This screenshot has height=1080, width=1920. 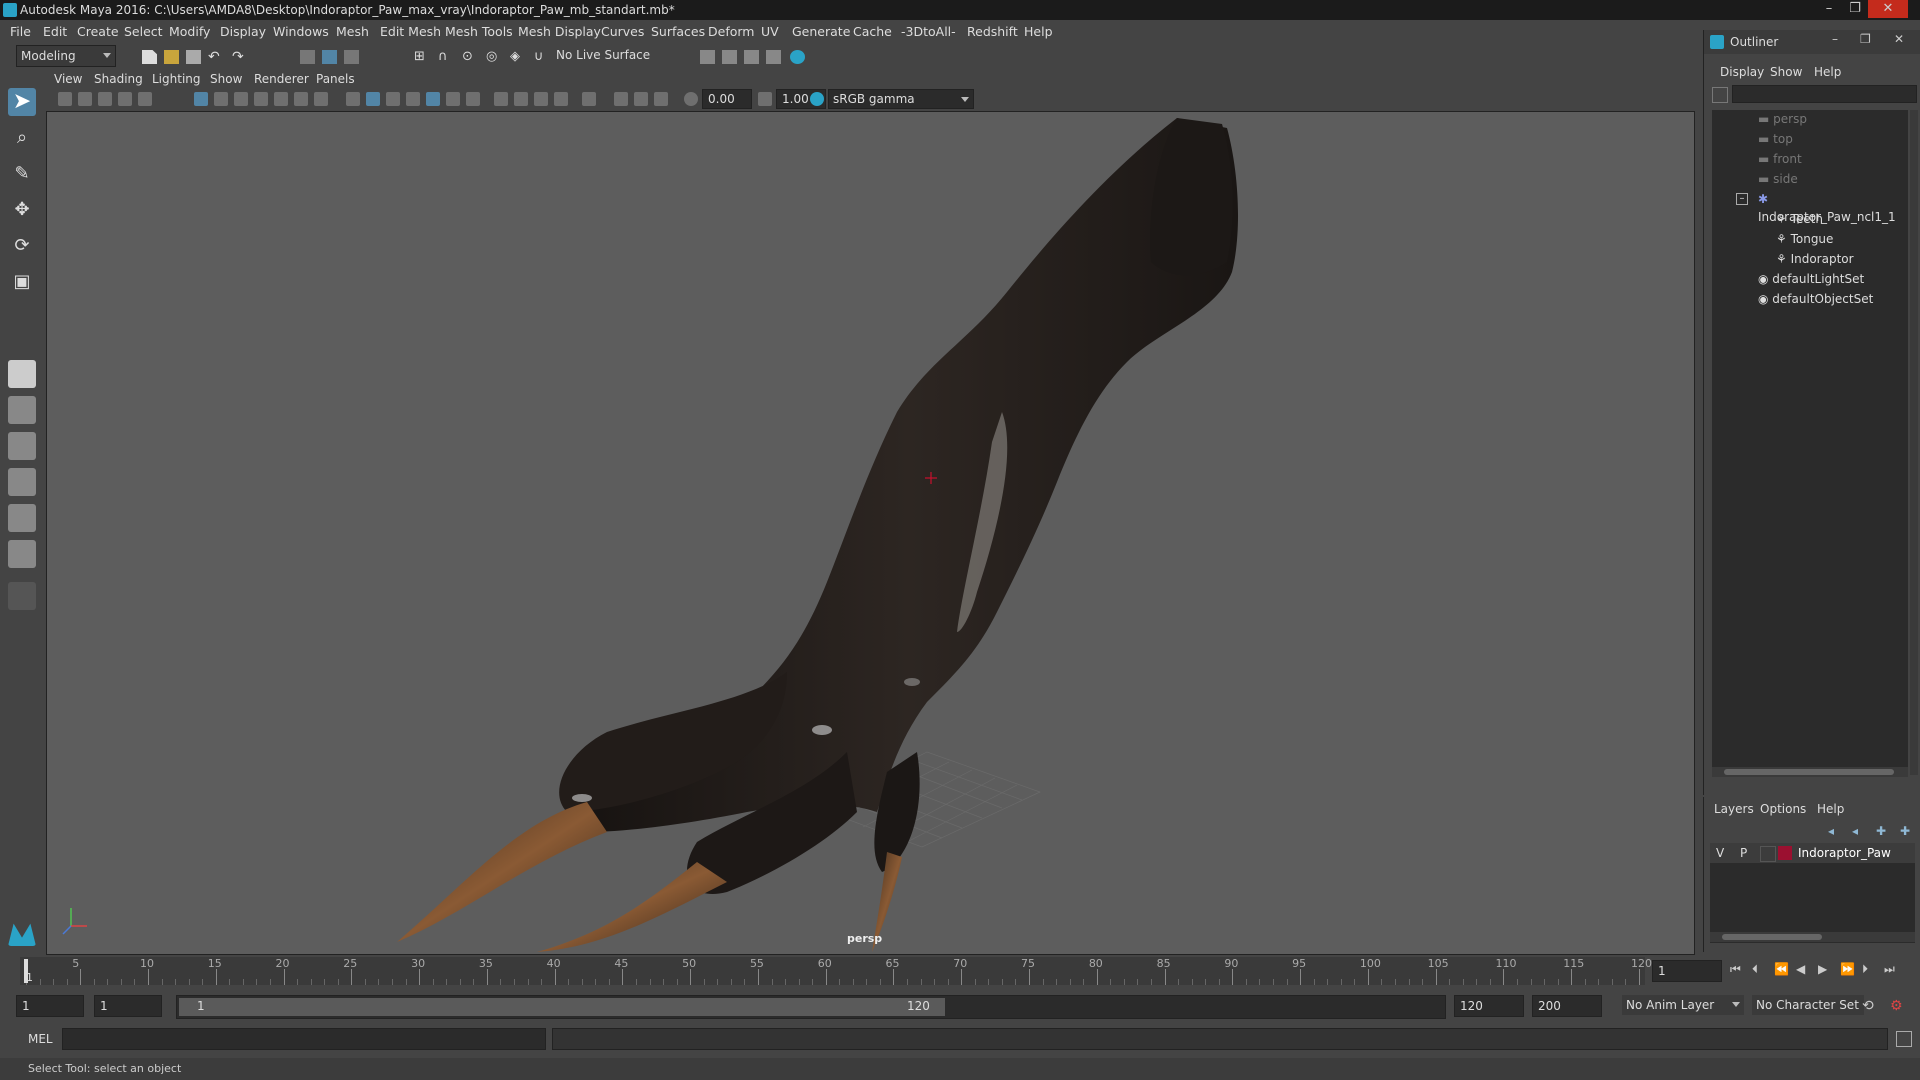 I want to click on menu-mesh-tools: Mesh Tools, so click(x=479, y=31).